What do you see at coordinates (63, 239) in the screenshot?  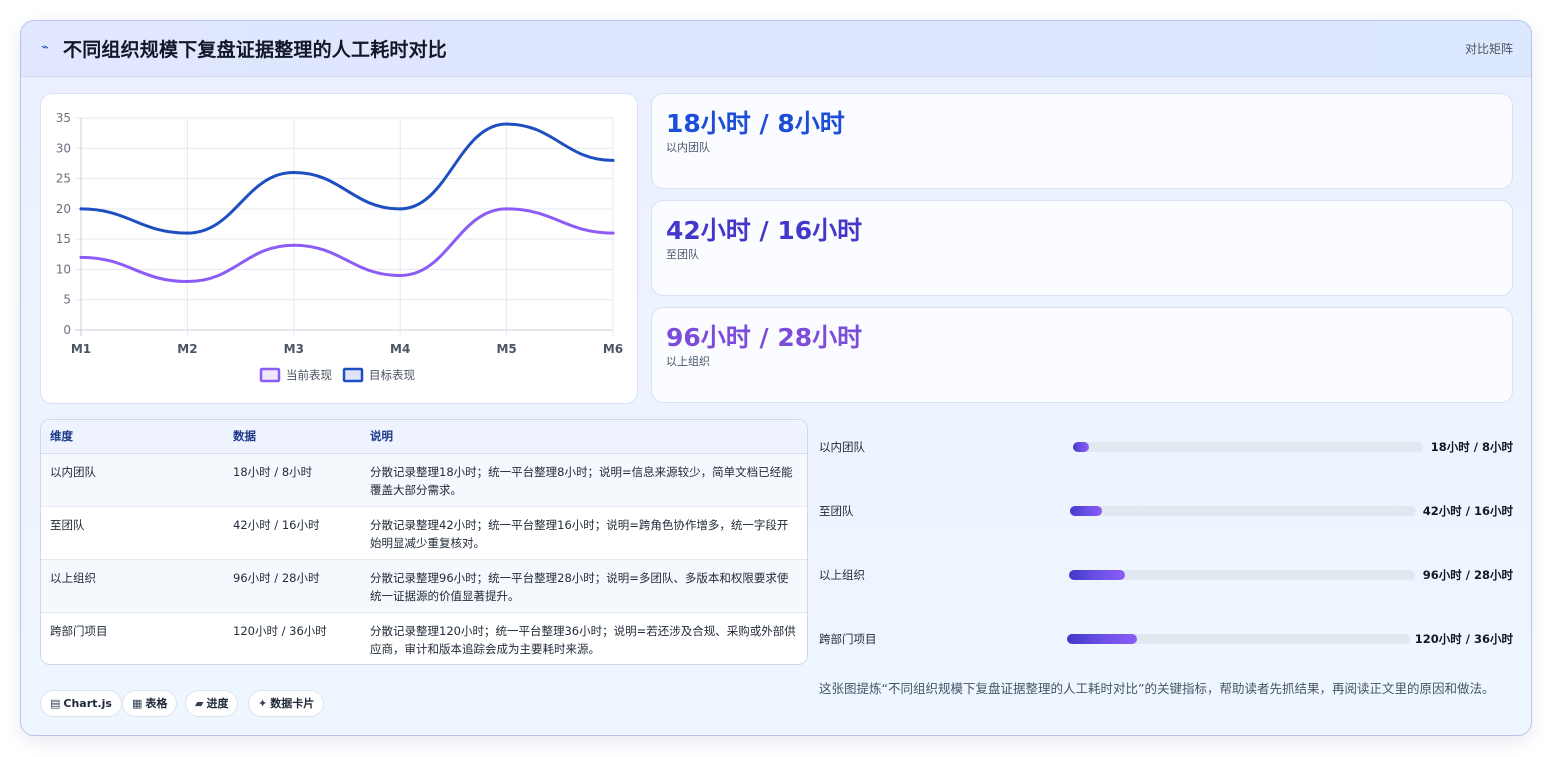 I see `y-tick-label: 15` at bounding box center [63, 239].